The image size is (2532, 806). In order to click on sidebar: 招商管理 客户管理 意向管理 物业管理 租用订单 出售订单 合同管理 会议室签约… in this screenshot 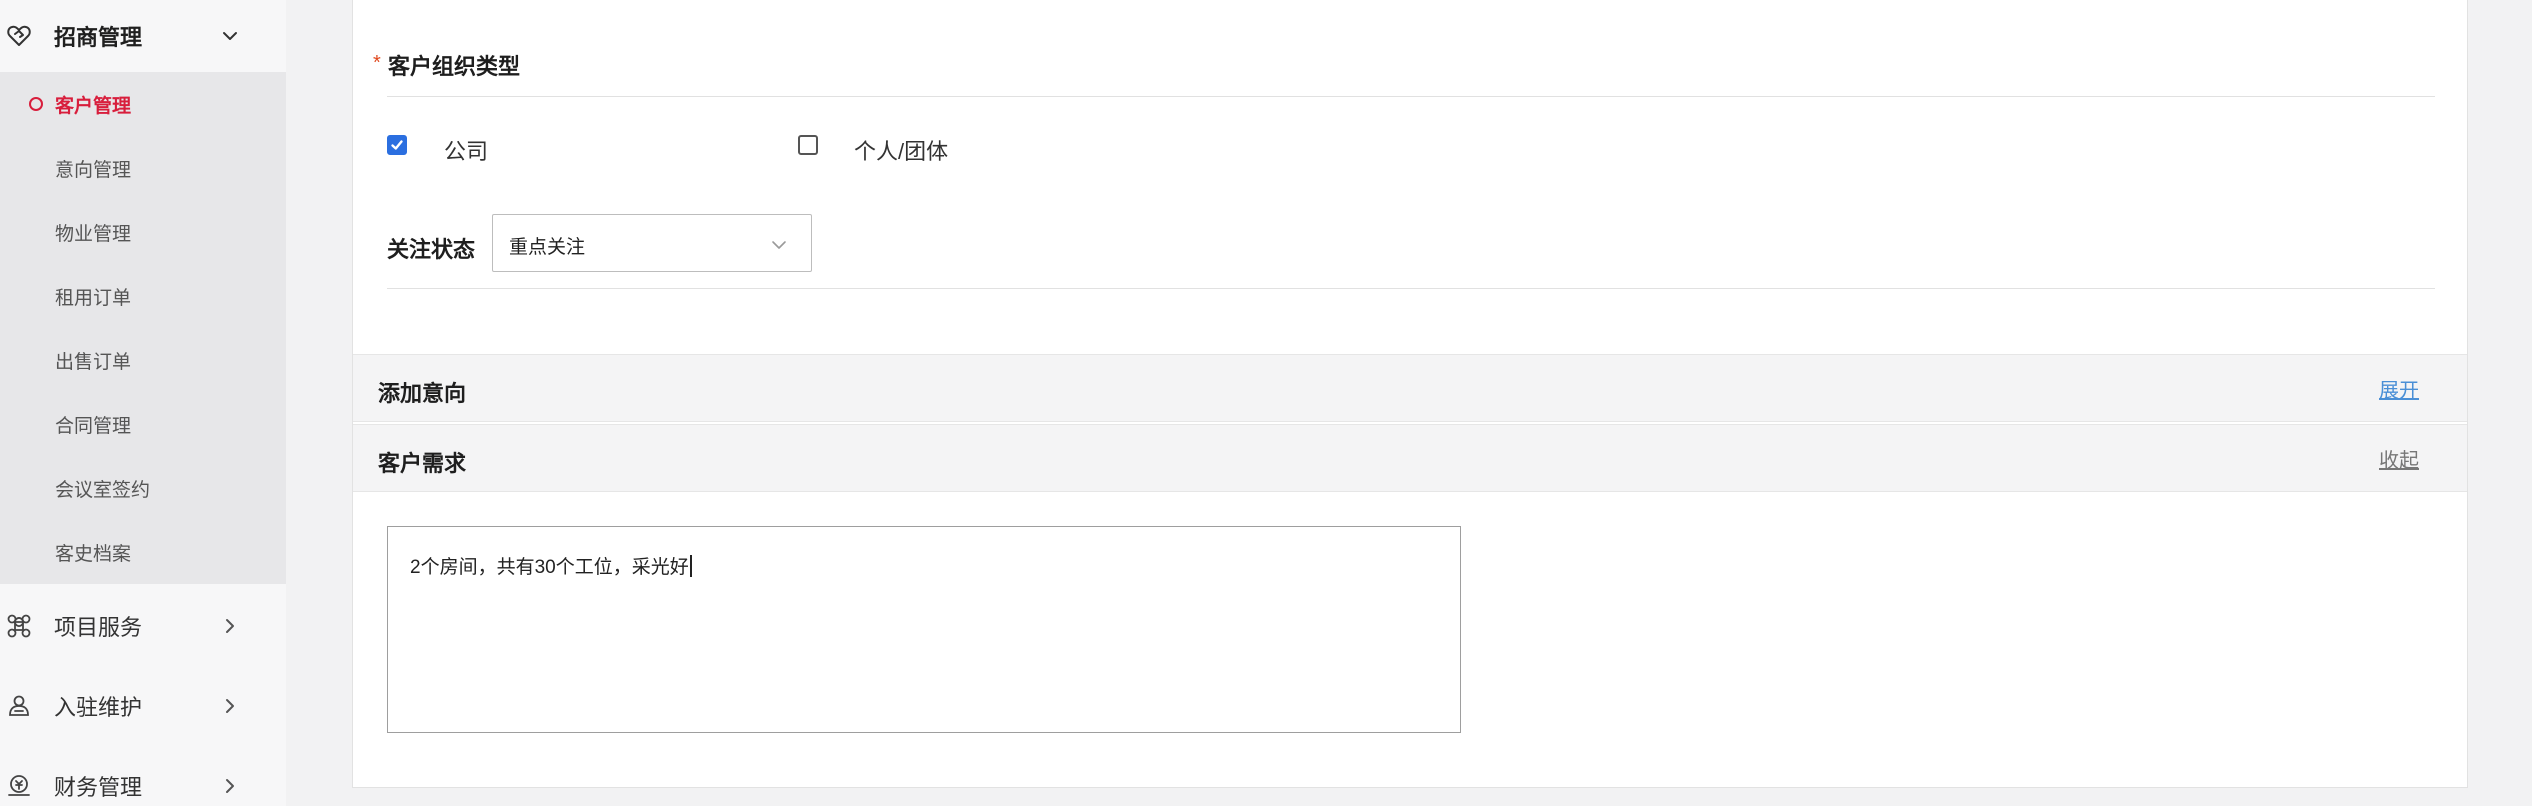, I will do `click(143, 403)`.